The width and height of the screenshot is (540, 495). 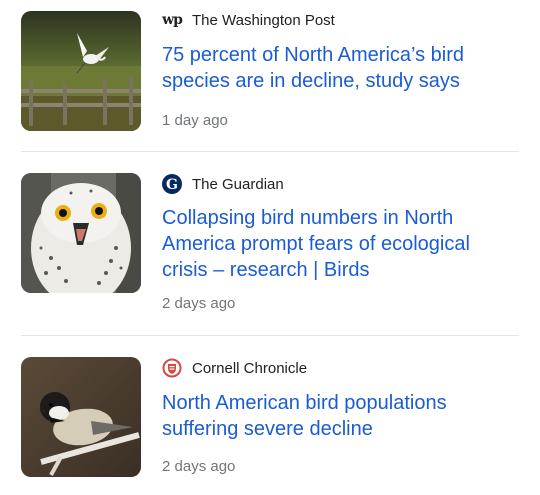 What do you see at coordinates (172, 368) in the screenshot?
I see `cornell-chronicle-logo-icon` at bounding box center [172, 368].